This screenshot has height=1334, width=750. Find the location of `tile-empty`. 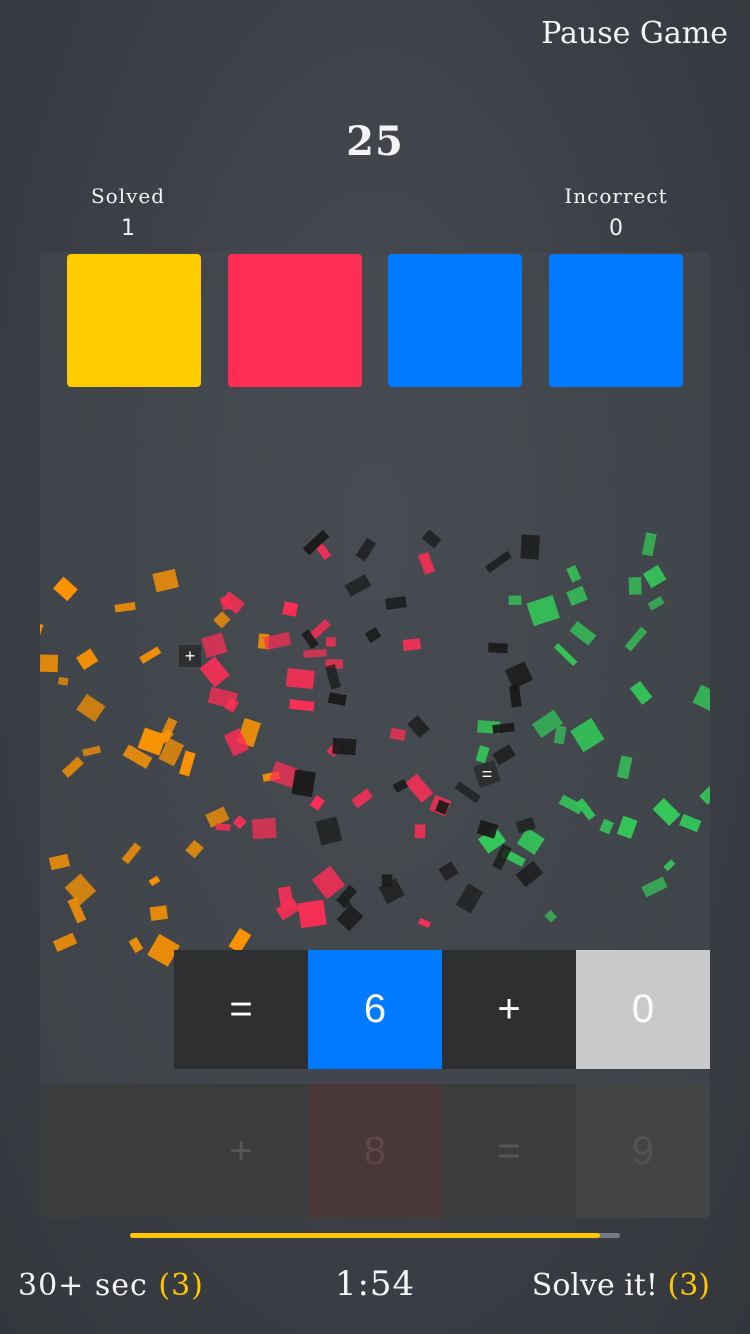

tile-empty is located at coordinates (107, 1151).